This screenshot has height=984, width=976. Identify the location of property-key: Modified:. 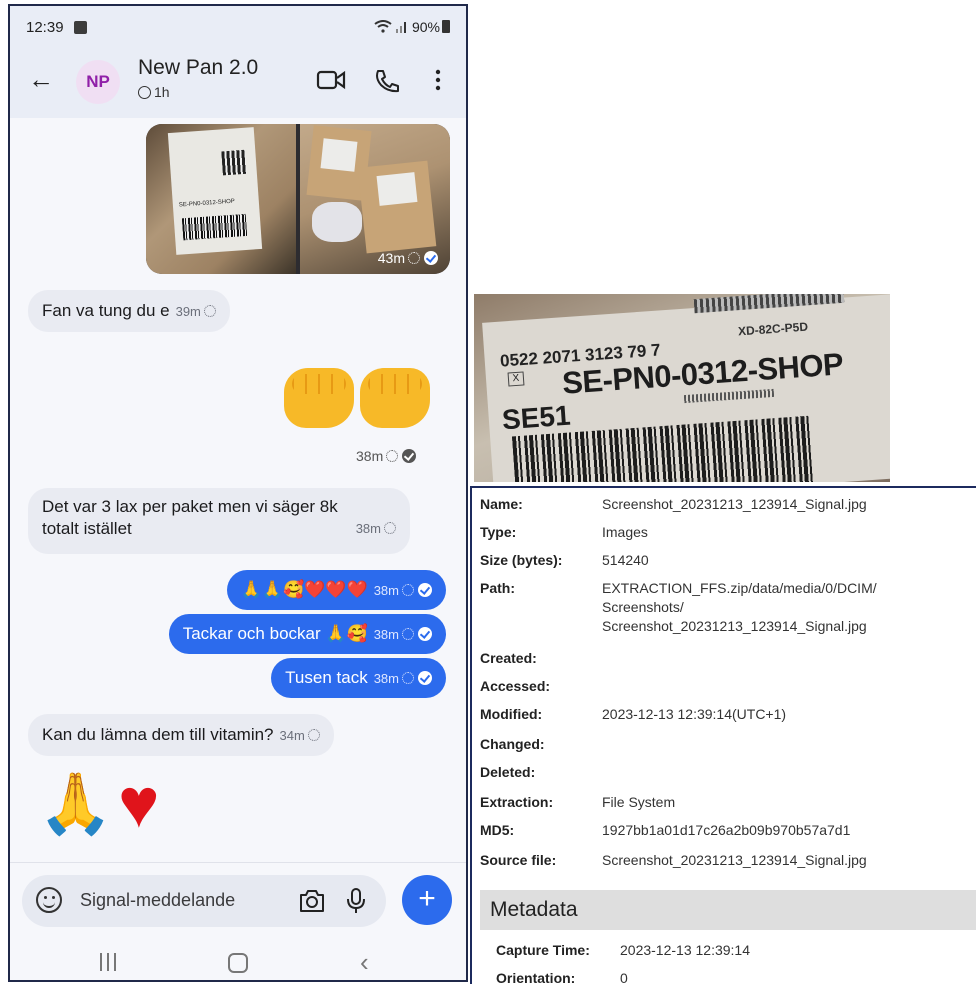
(511, 714).